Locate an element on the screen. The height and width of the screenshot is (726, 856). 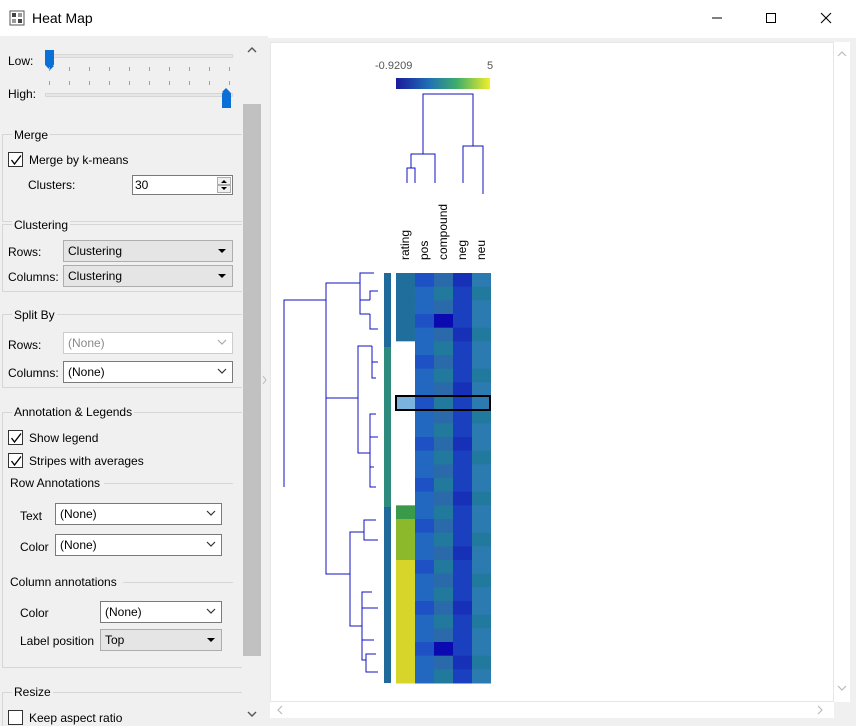
plot-vertical-scrollbar is located at coordinates (842, 372).